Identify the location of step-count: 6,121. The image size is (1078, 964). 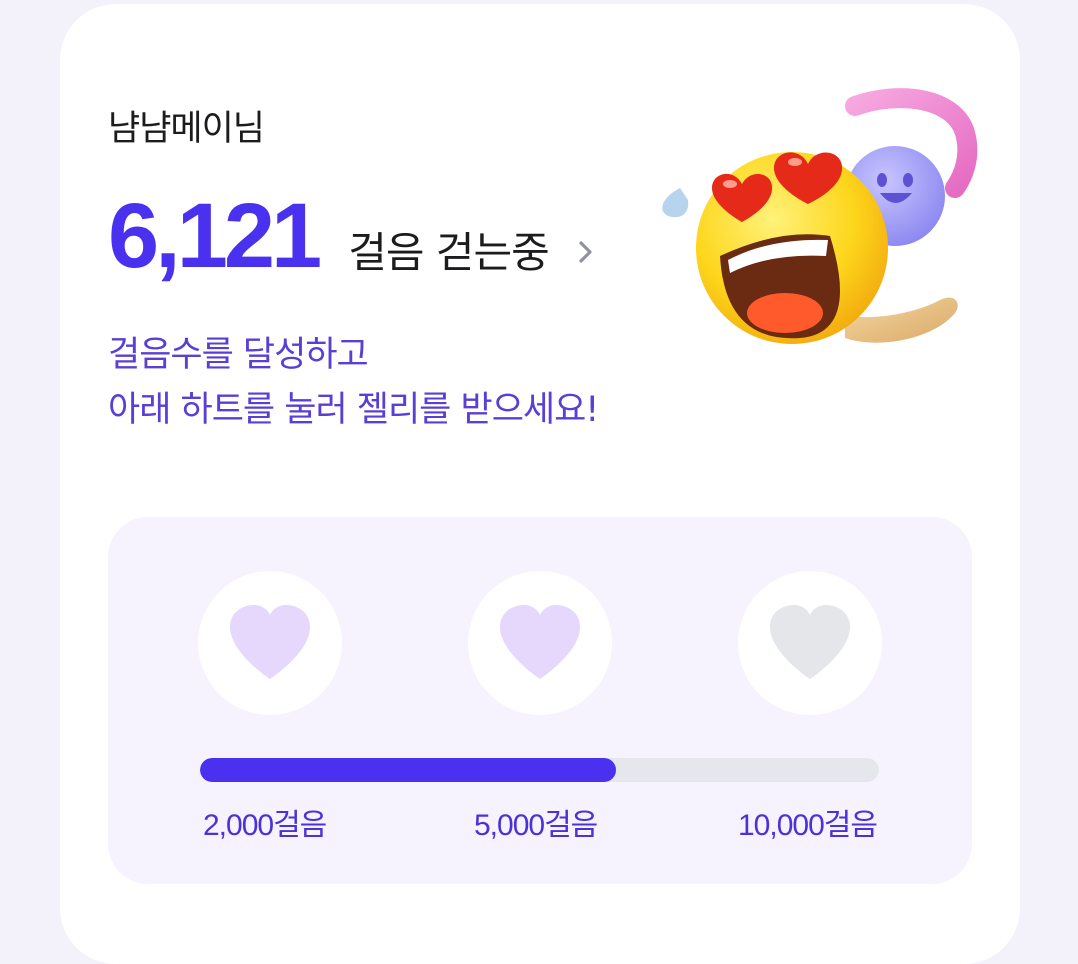
(215, 236).